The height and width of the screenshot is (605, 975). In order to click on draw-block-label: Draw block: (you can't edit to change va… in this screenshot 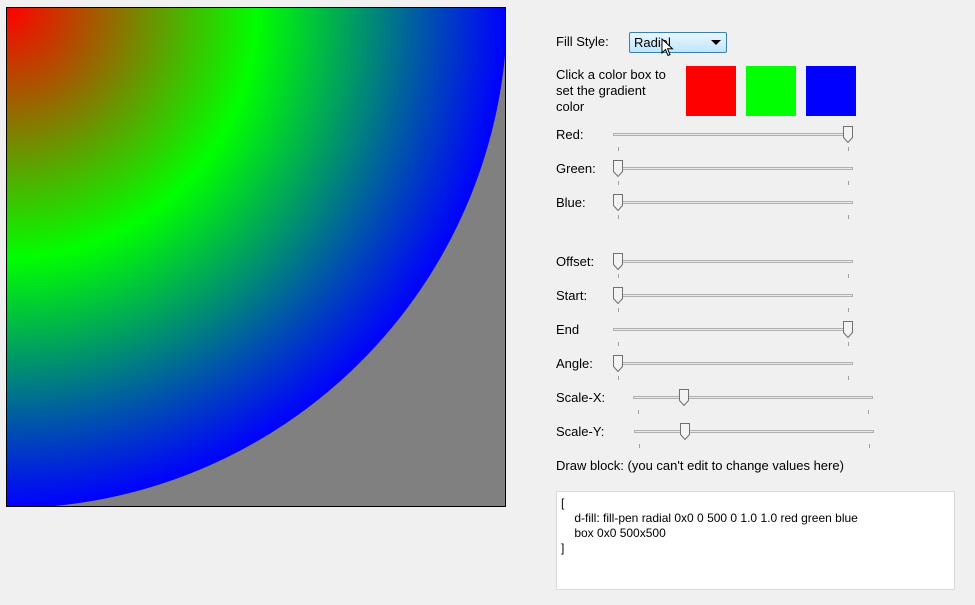, I will do `click(700, 465)`.